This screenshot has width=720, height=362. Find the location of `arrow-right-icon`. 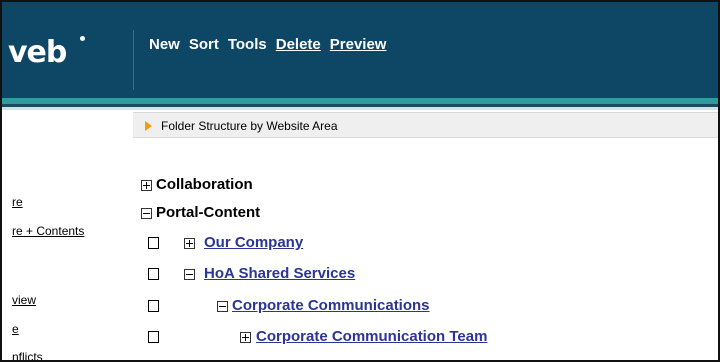

arrow-right-icon is located at coordinates (148, 126).